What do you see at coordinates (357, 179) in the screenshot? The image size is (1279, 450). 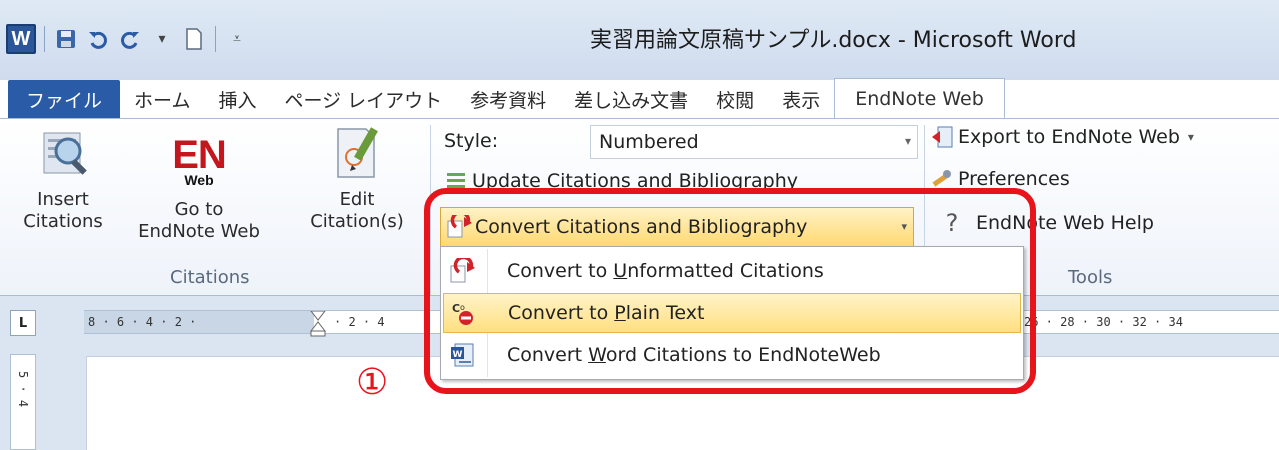 I see `edit-citations-button: Edit Citation(s)` at bounding box center [357, 179].